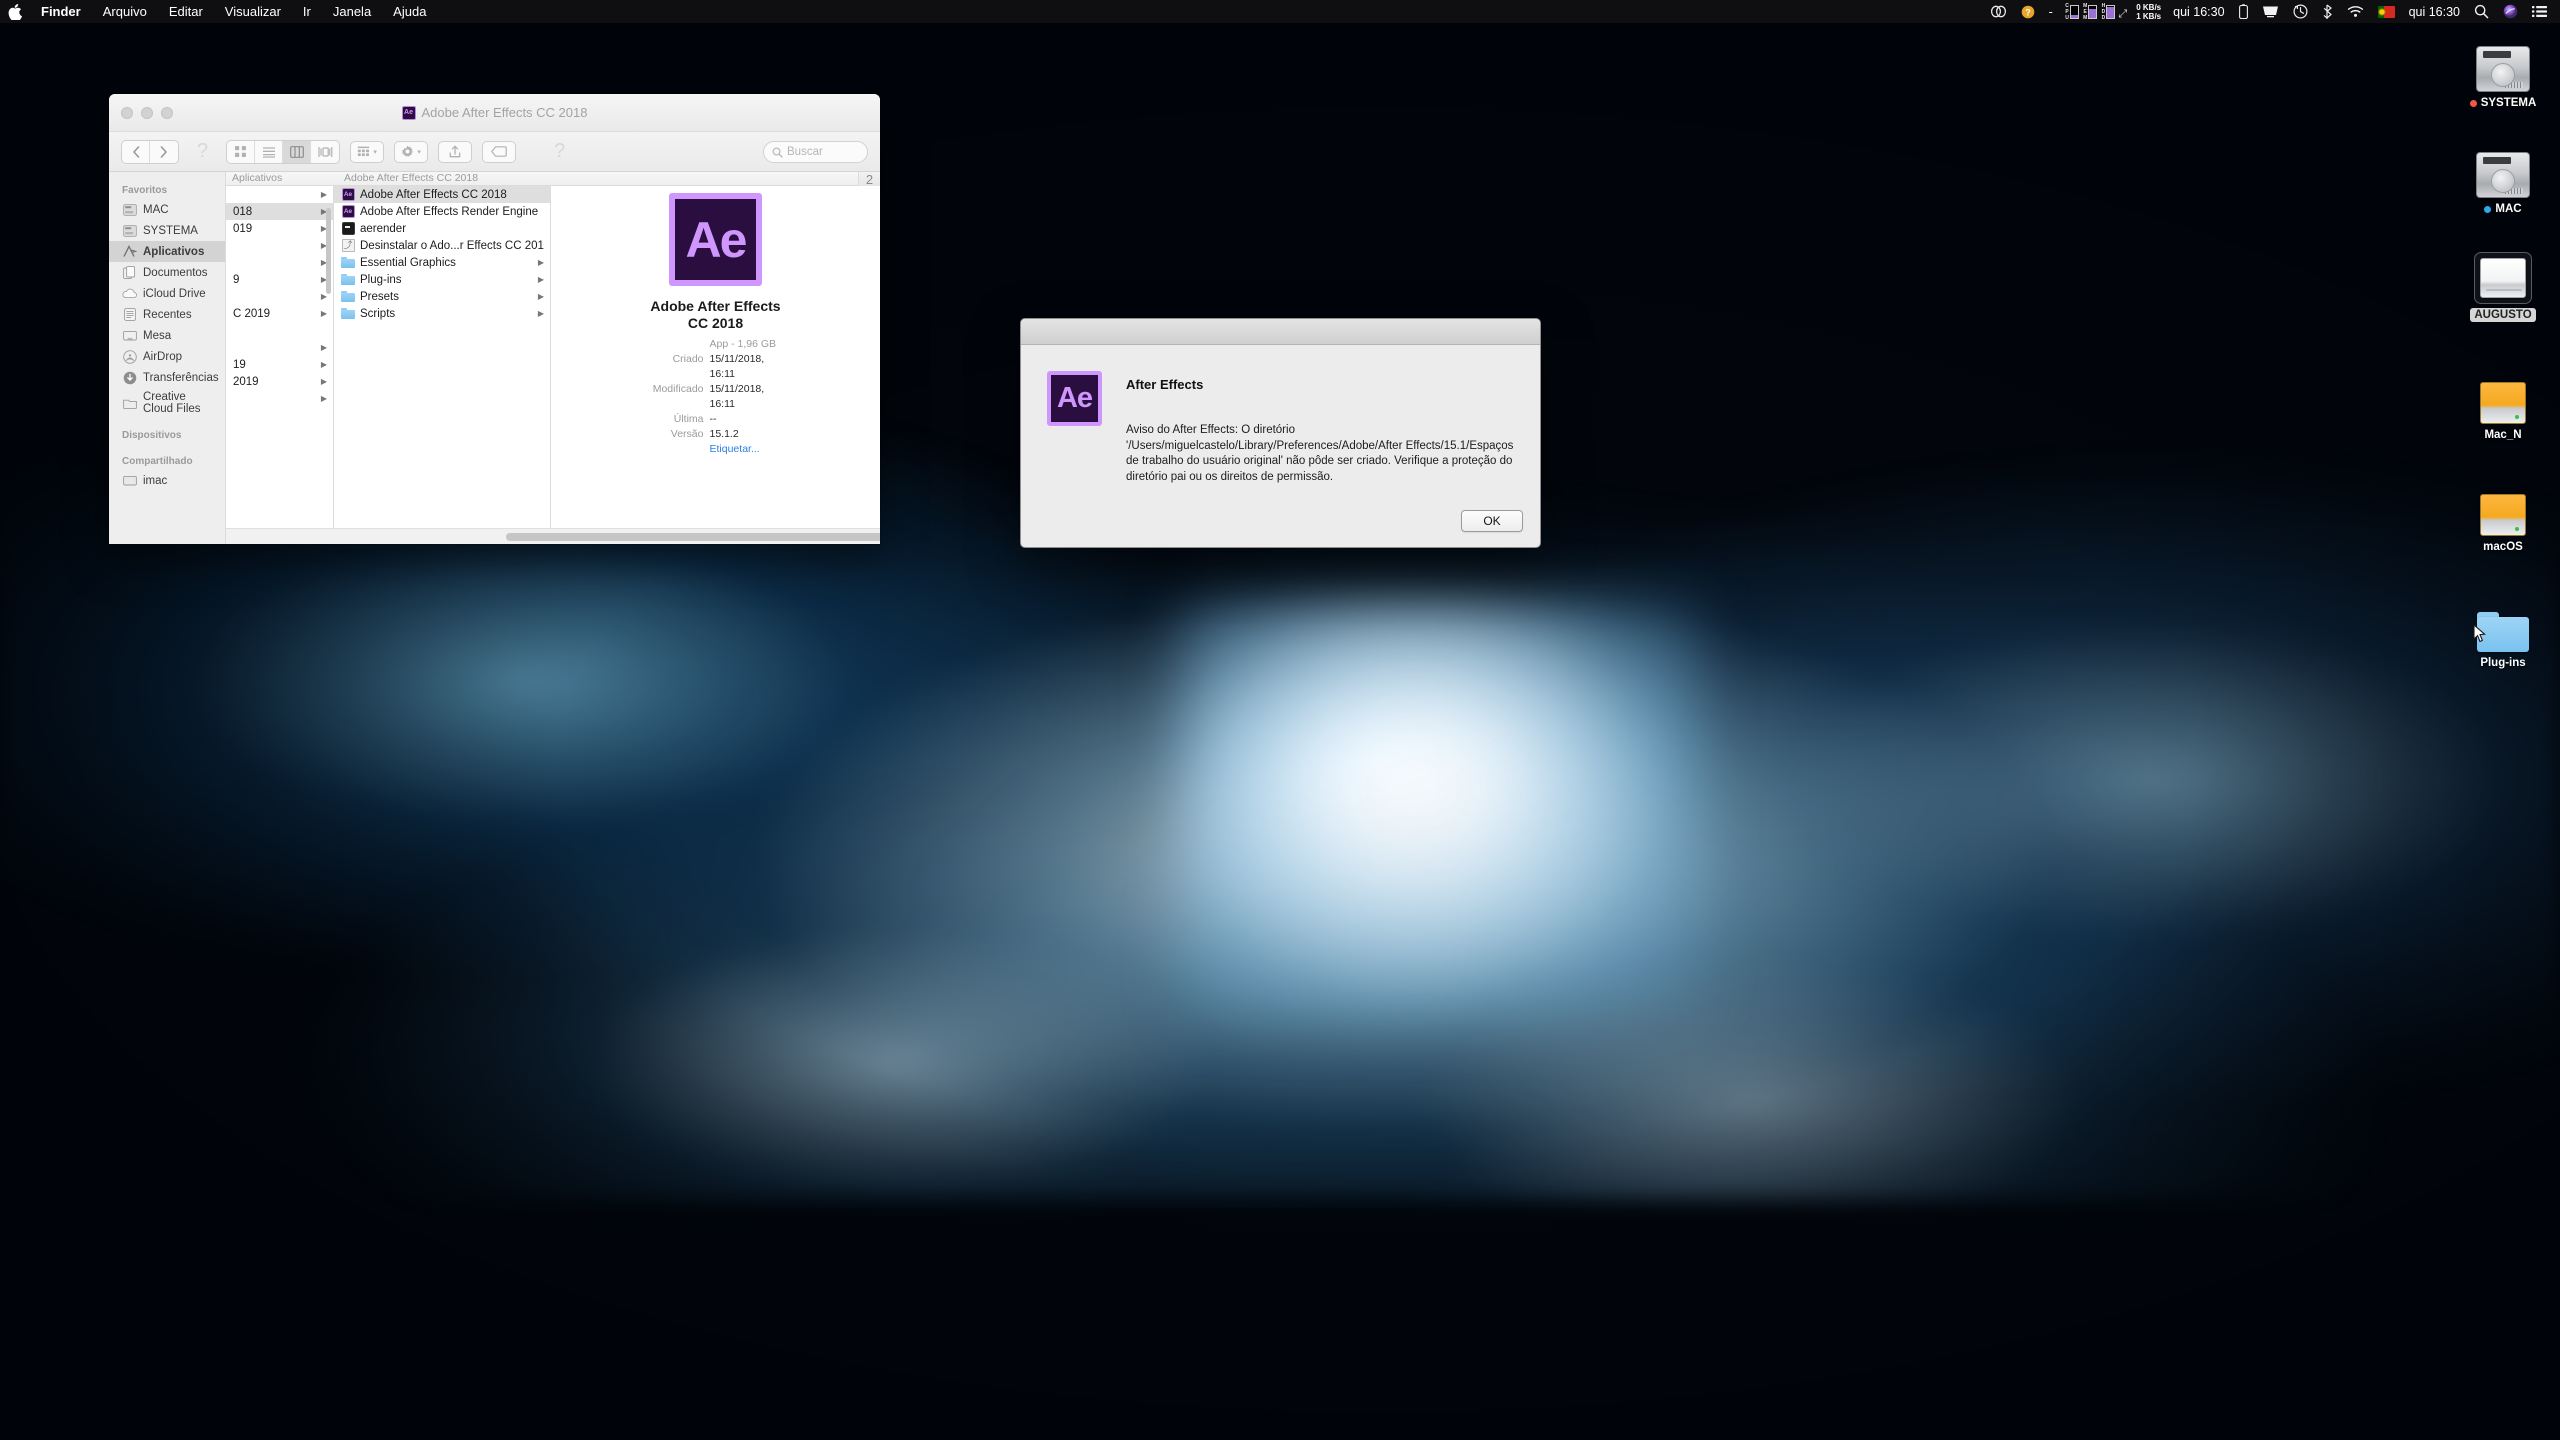  What do you see at coordinates (241, 151) in the screenshot?
I see `icon-view-button` at bounding box center [241, 151].